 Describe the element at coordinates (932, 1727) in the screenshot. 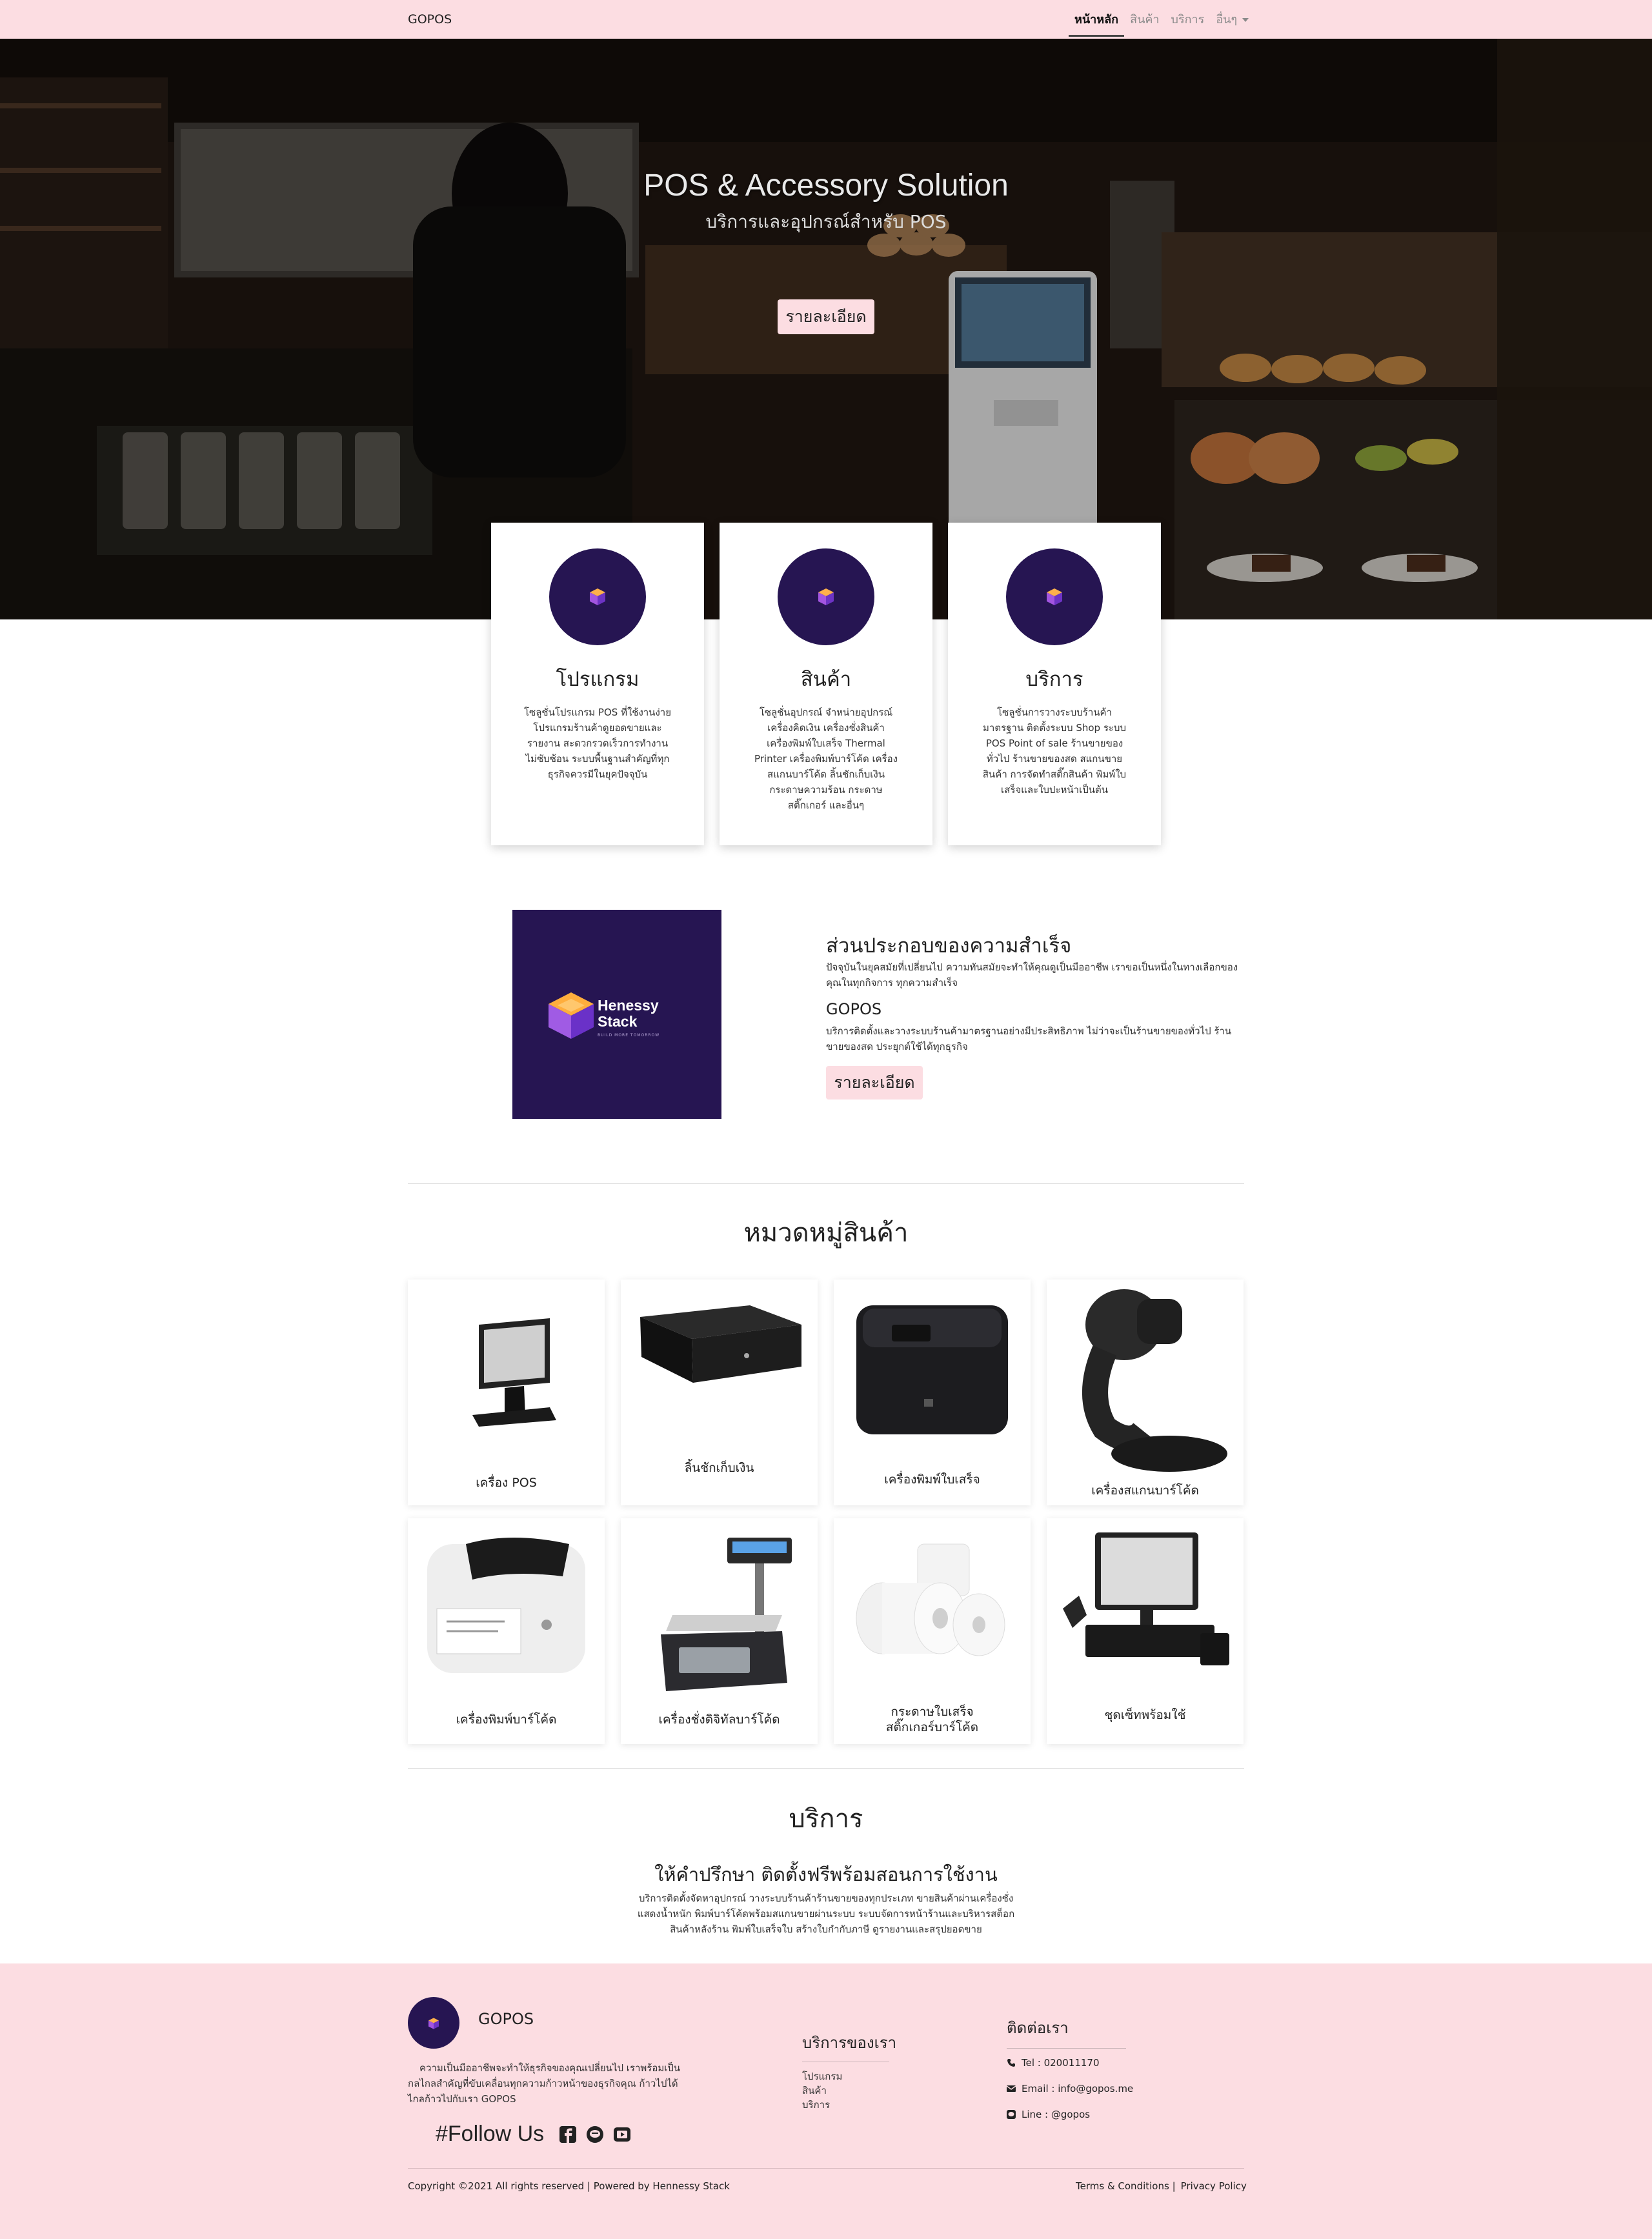

I see `category-label-line-2: สติ๊กเกอร์บาร์โค้ด` at that location.